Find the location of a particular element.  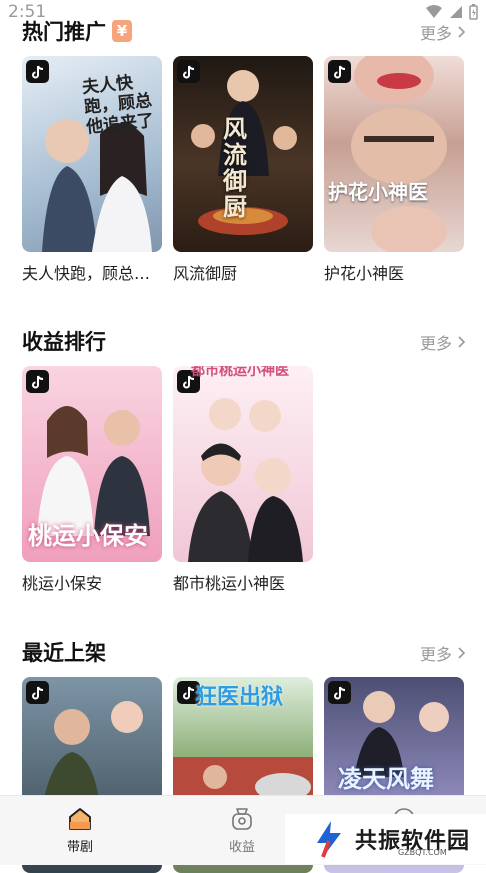

card-title: 护花小神医 is located at coordinates (364, 273).